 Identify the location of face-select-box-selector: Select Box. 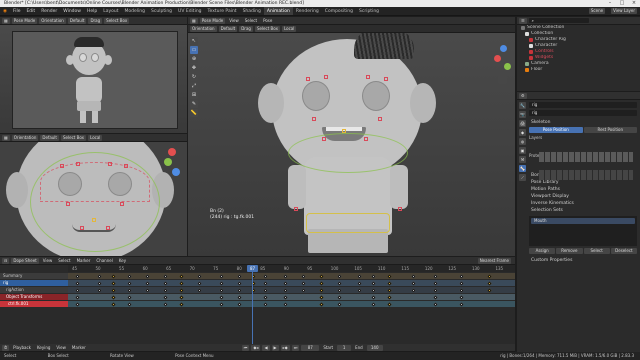
(74, 137).